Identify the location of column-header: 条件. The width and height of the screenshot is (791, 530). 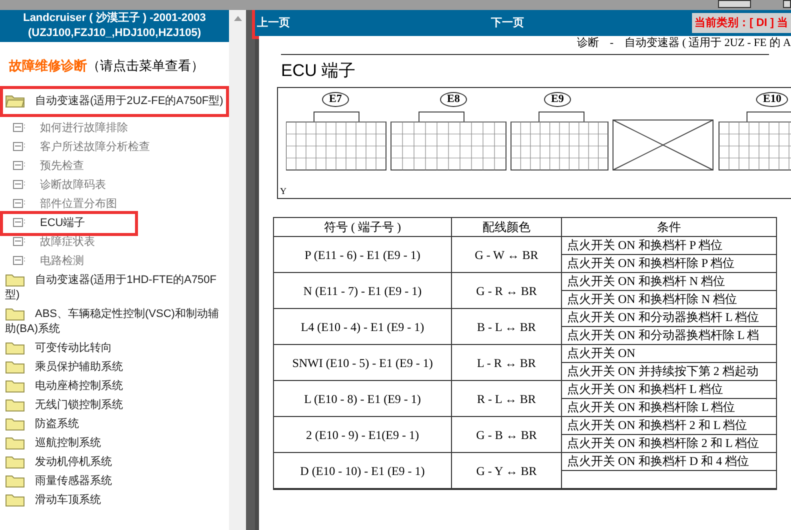
(669, 227).